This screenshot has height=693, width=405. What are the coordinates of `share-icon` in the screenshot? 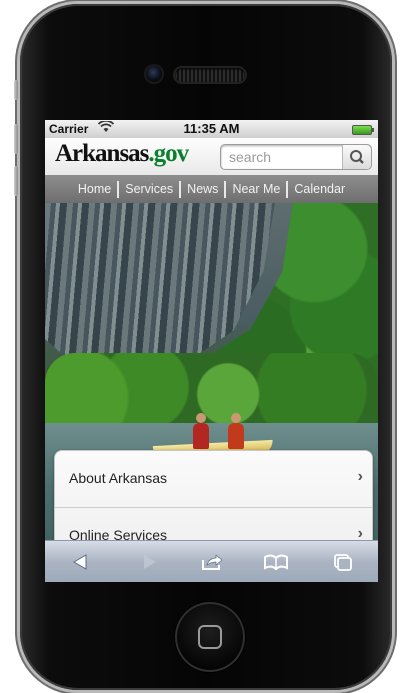 It's located at (212, 562).